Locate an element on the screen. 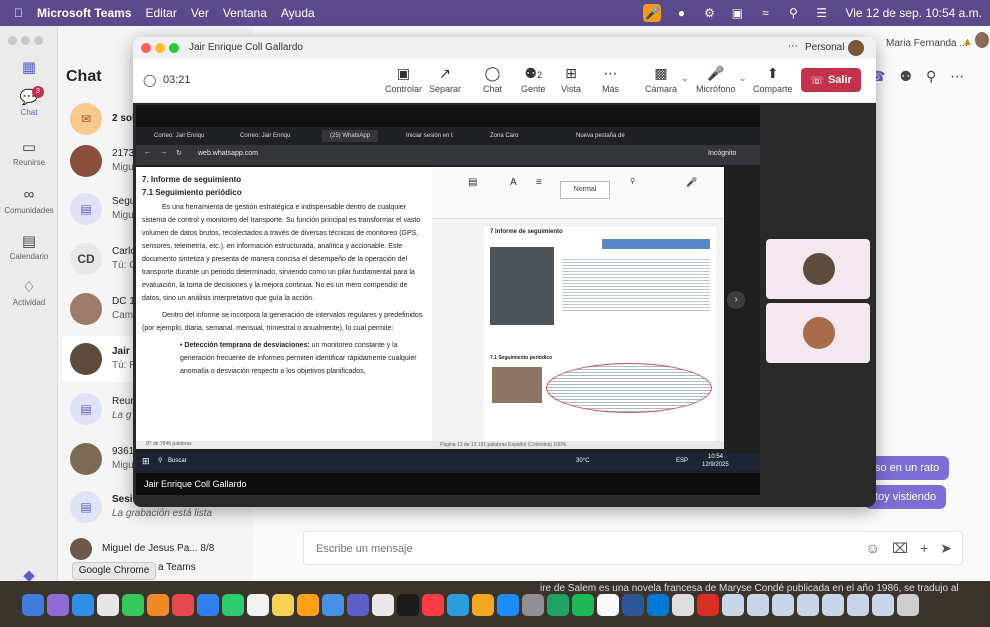 The width and height of the screenshot is (990, 627). mic-indicator-icon: 🎤 is located at coordinates (652, 13).